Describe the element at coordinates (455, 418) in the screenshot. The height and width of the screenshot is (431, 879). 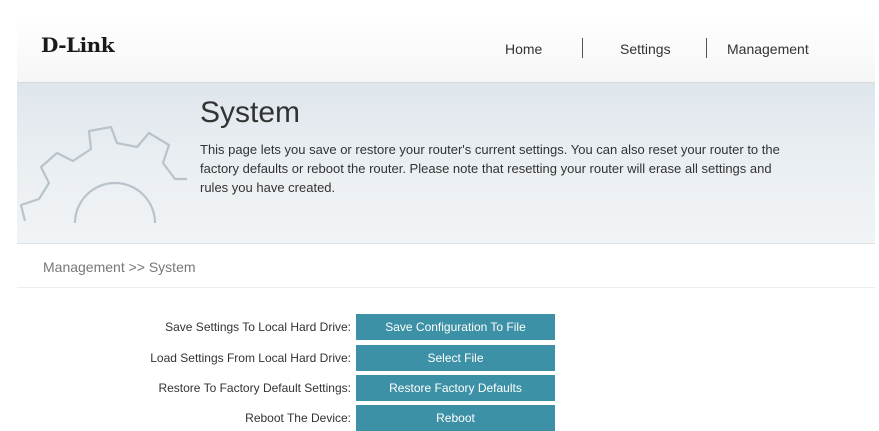
I see `reboot-button: Reboot` at that location.